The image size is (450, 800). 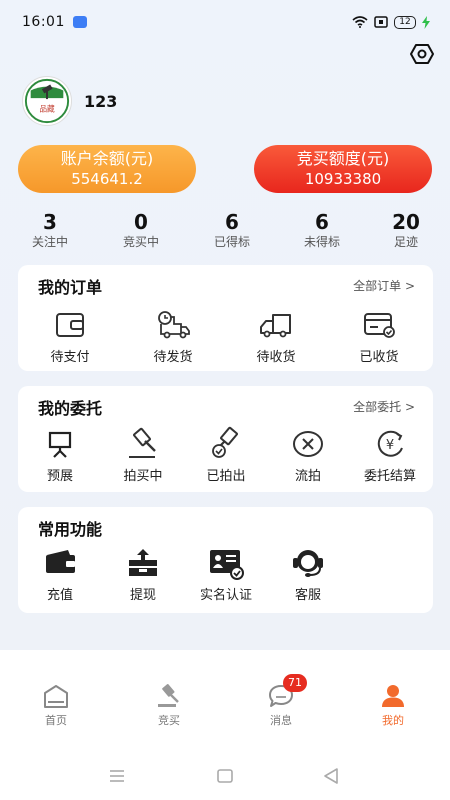 I want to click on bid-quota-button: 竞买额度(元) 10933380, so click(x=343, y=169).